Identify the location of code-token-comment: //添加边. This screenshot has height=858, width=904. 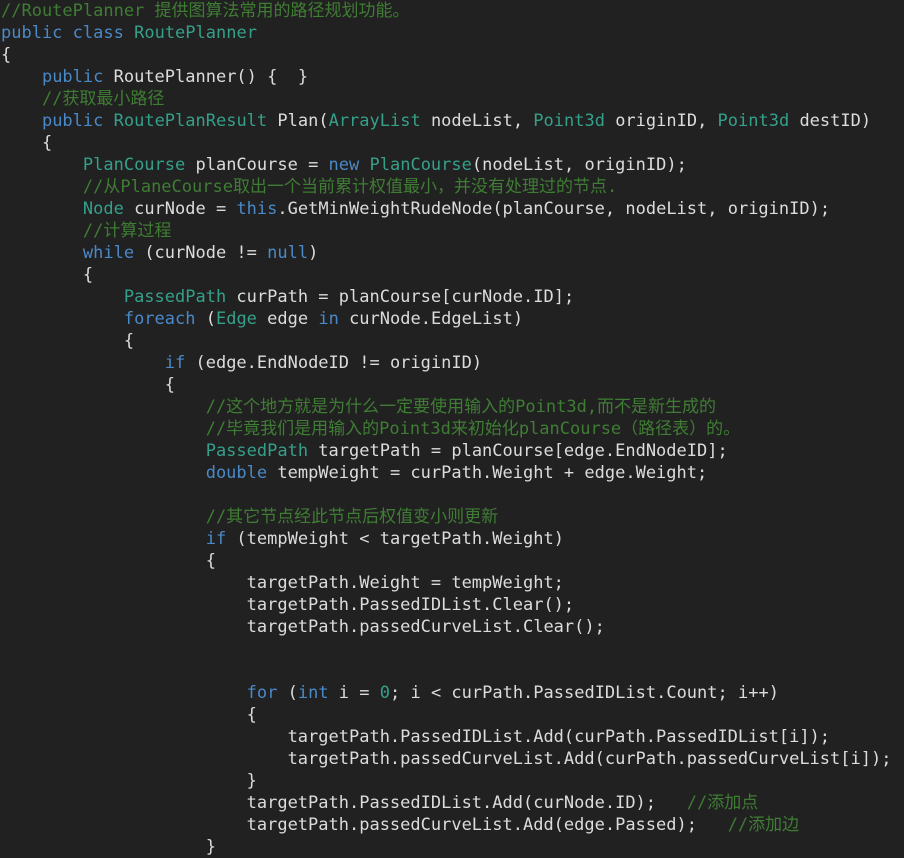
(763, 825).